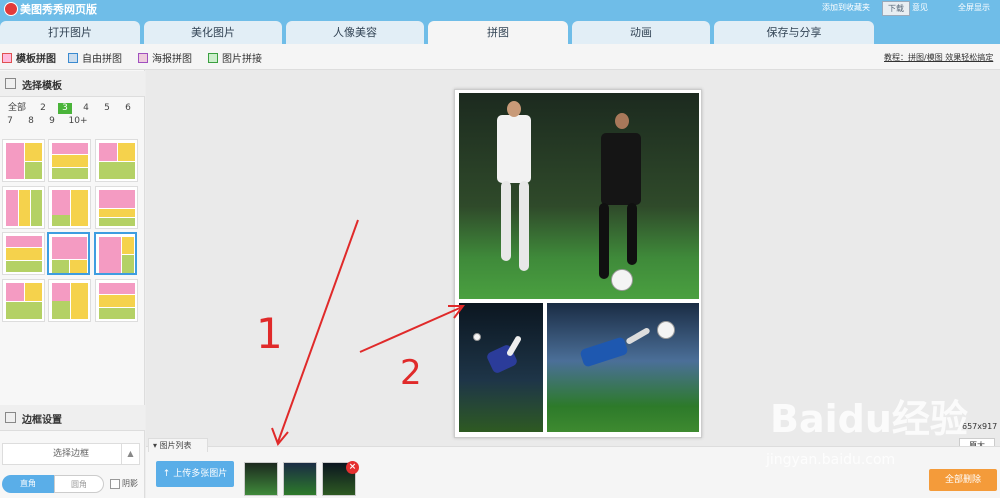 The width and height of the screenshot is (1000, 498). I want to click on annotation-label-2: 2, so click(411, 373).